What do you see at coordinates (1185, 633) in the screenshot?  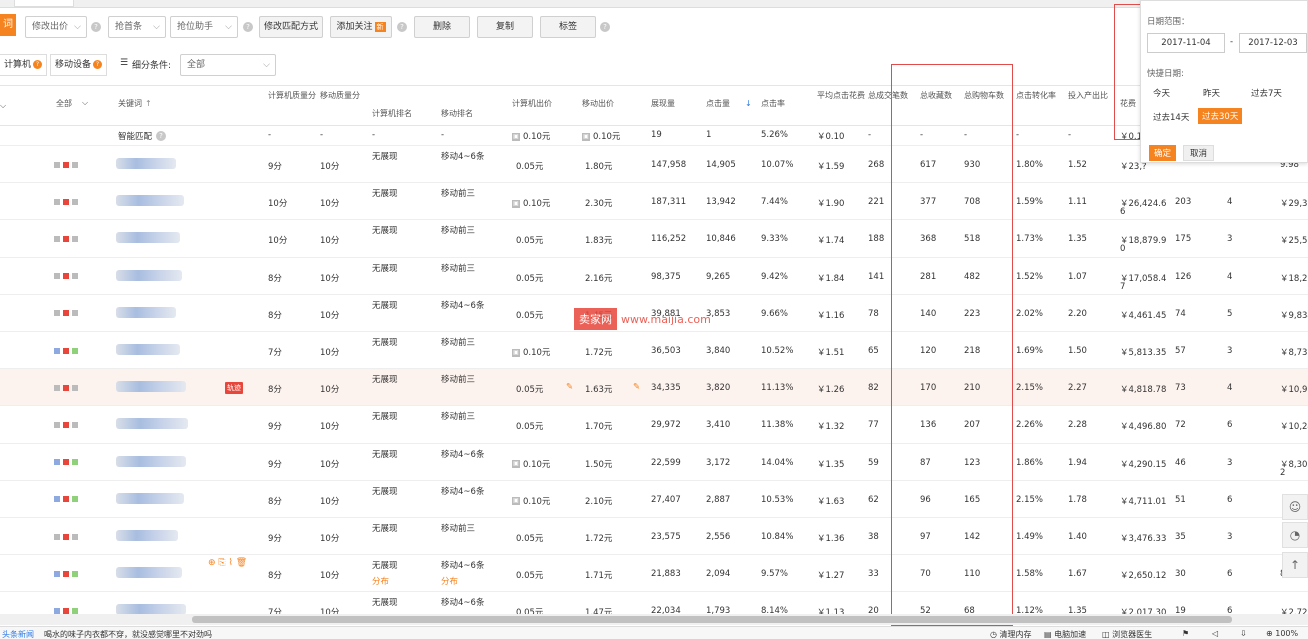 I see `flag-icon: ⚑` at bounding box center [1185, 633].